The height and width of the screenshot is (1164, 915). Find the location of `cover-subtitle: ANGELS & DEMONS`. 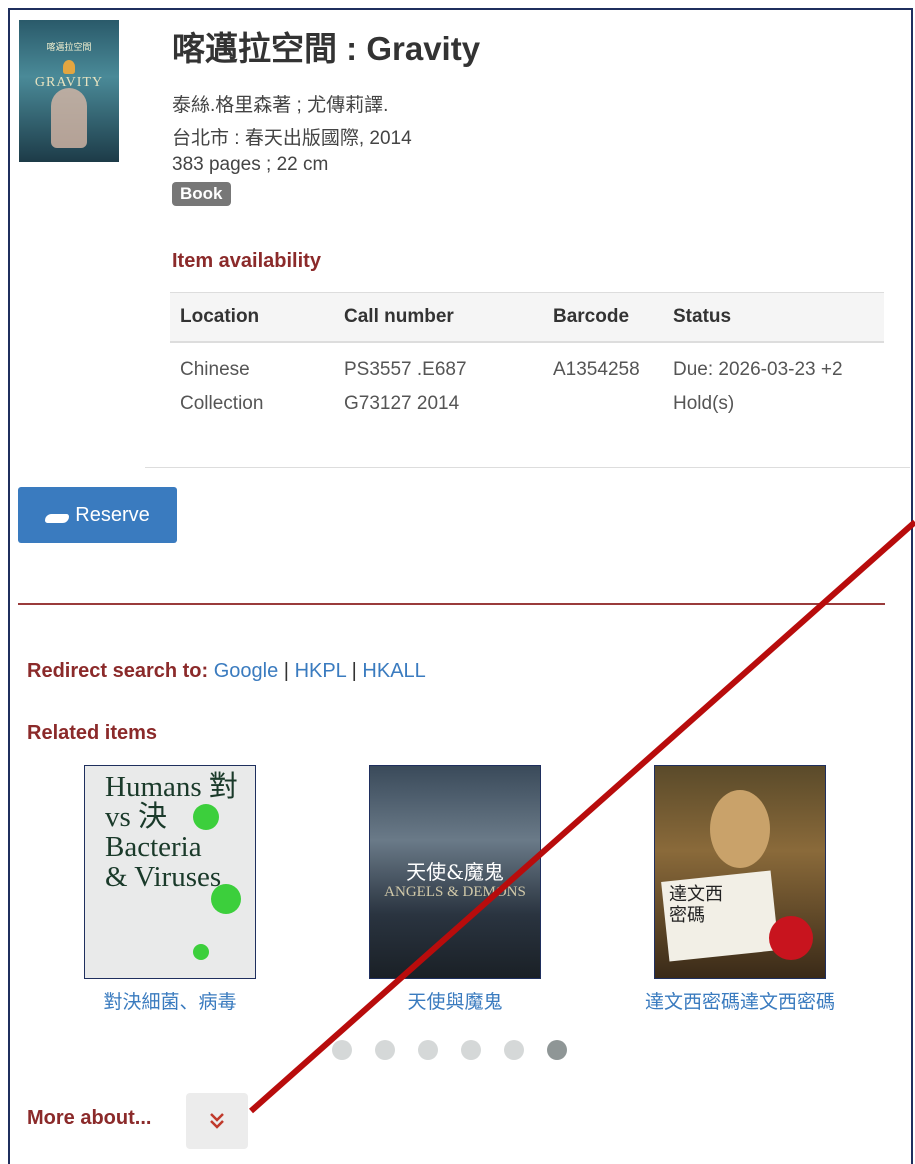

cover-subtitle: ANGELS & DEMONS is located at coordinates (455, 892).